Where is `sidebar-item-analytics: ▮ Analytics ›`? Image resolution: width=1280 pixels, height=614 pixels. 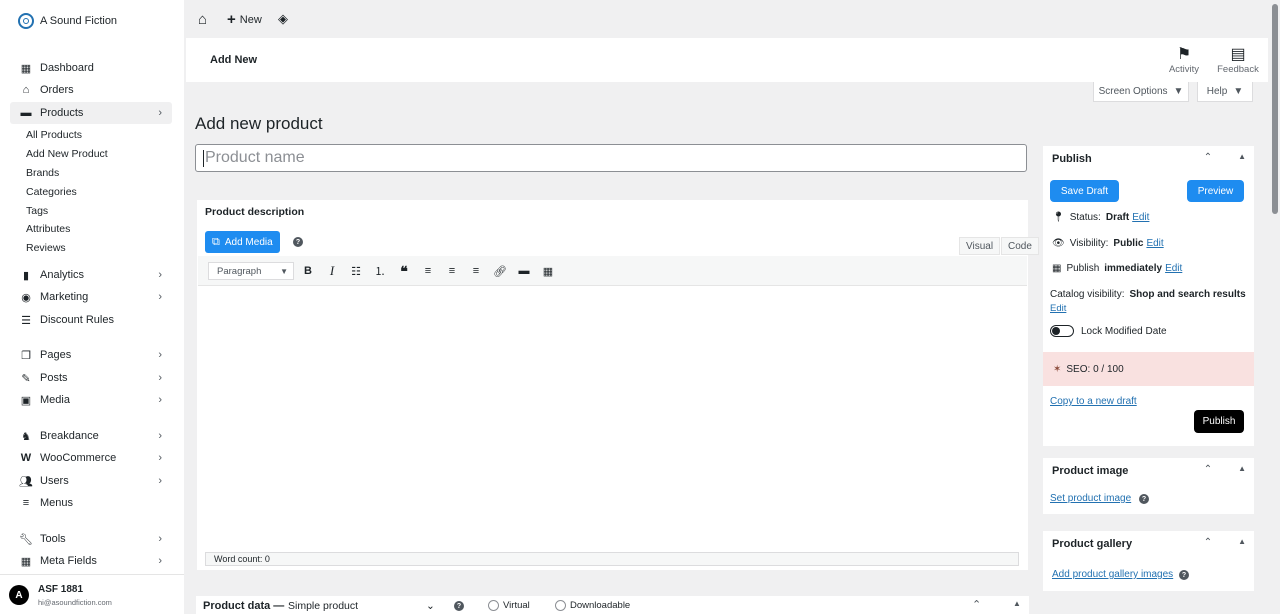
sidebar-item-analytics: ▮ Analytics › is located at coordinates (91, 275).